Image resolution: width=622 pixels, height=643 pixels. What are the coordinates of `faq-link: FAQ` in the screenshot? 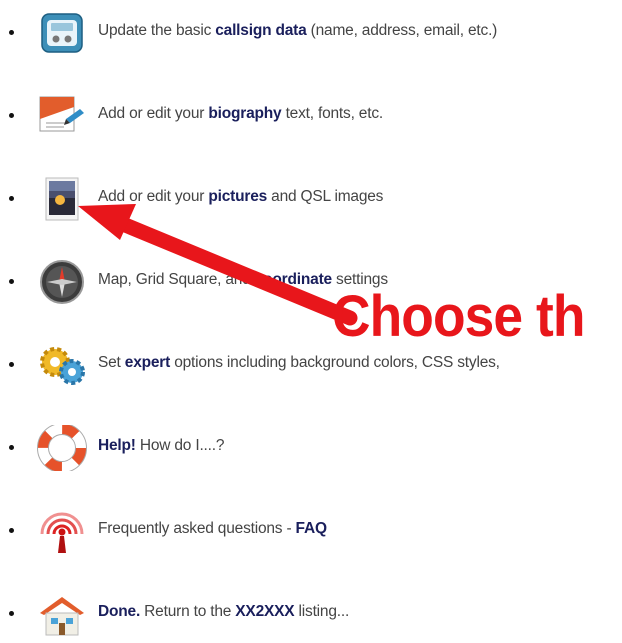 It's located at (311, 528).